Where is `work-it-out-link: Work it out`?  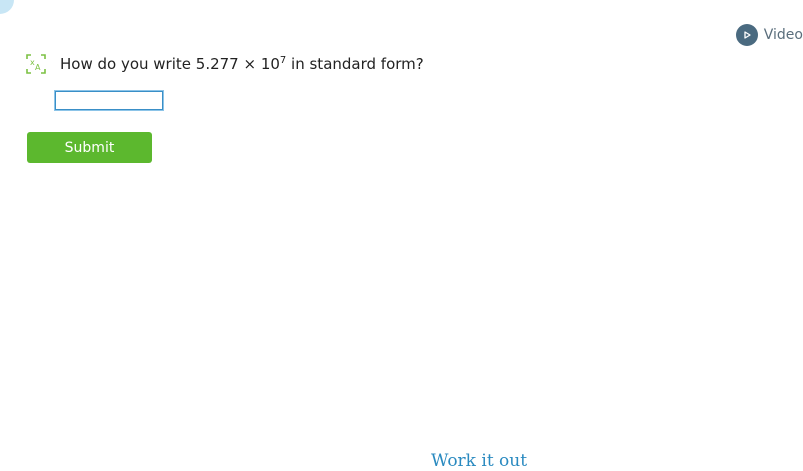
work-it-out-link: Work it out is located at coordinates (479, 461).